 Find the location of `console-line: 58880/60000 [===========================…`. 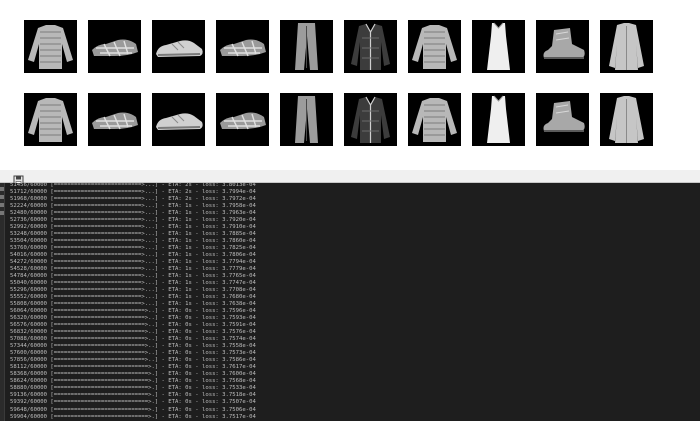

console-line: 58880/60000 [===========================… is located at coordinates (133, 388).